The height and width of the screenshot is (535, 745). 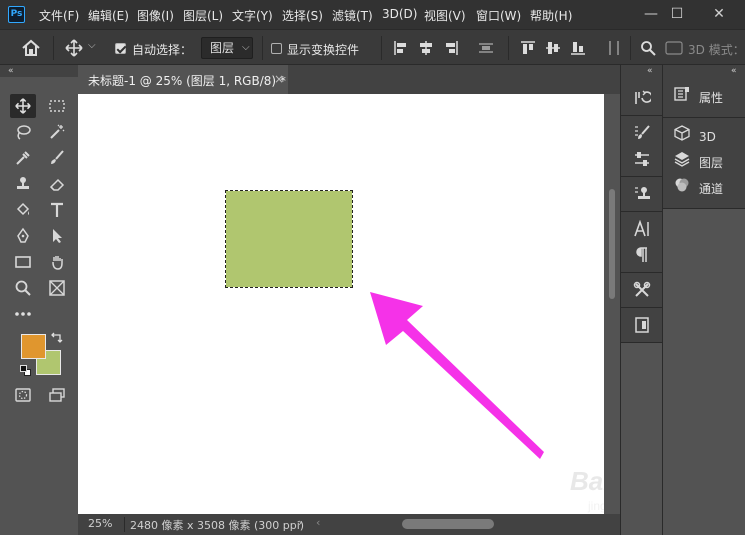 I want to click on align-horizontal-center-icon, so click(x=426, y=48).